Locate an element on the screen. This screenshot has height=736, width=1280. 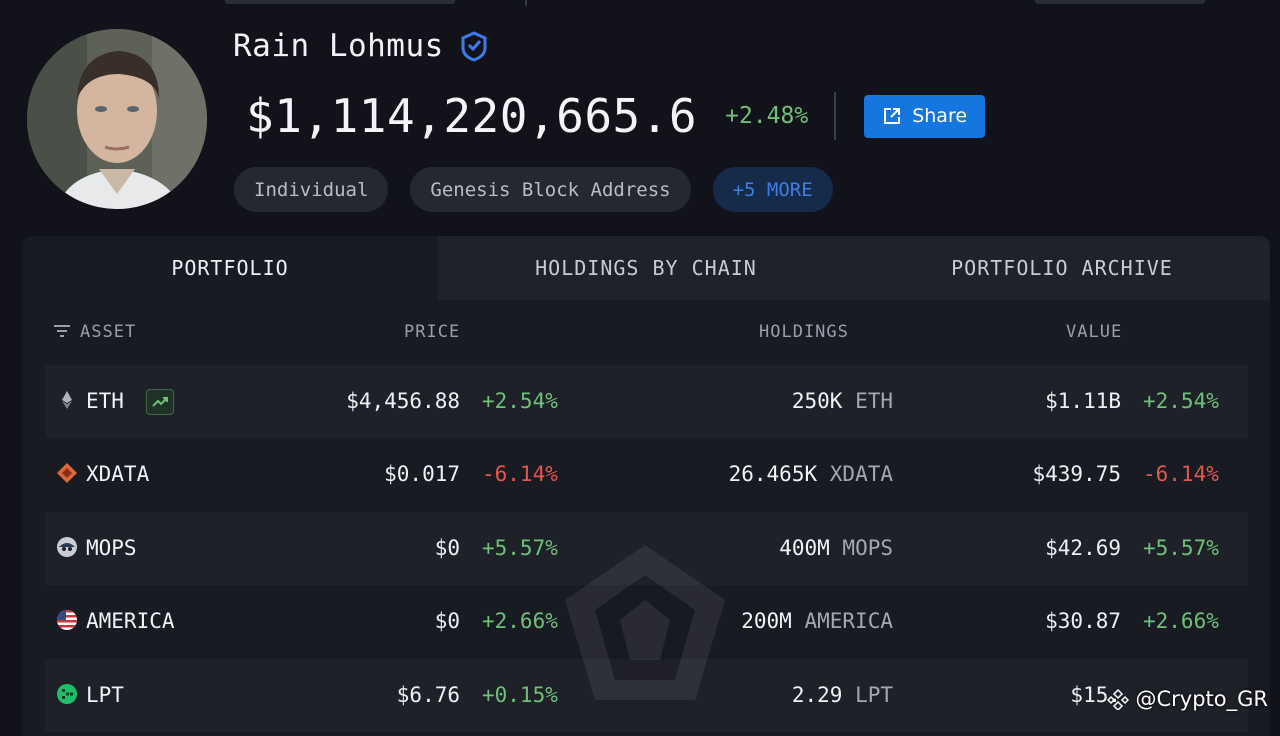
verified-badge-icon is located at coordinates (474, 46).